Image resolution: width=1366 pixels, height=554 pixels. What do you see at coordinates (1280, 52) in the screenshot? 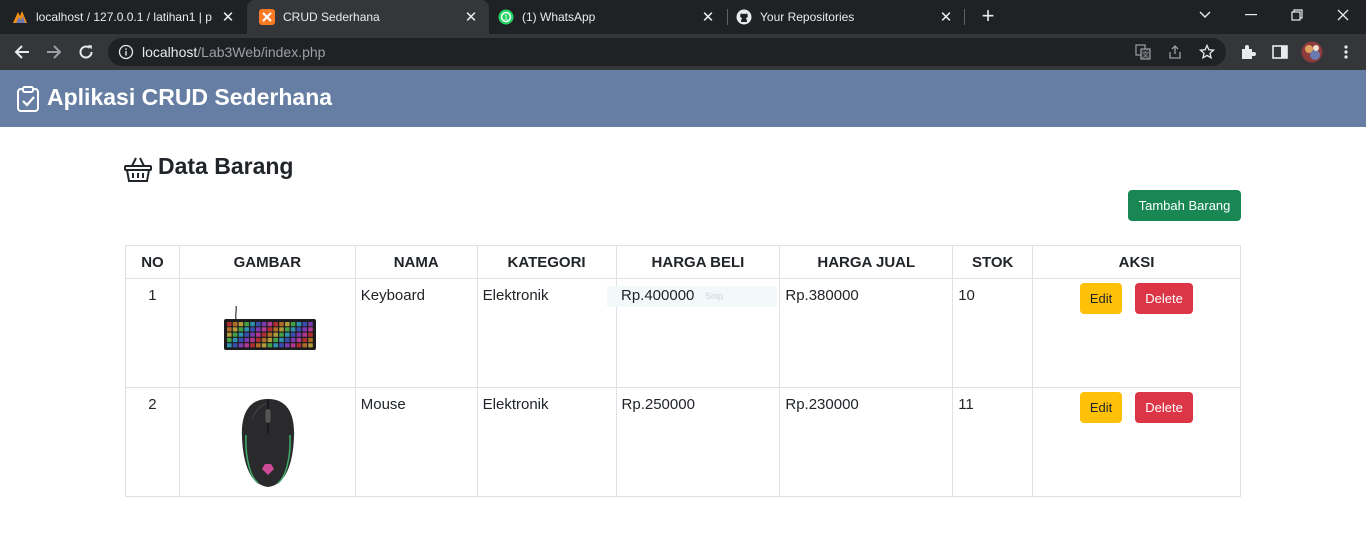
I see `side-panel-icon` at bounding box center [1280, 52].